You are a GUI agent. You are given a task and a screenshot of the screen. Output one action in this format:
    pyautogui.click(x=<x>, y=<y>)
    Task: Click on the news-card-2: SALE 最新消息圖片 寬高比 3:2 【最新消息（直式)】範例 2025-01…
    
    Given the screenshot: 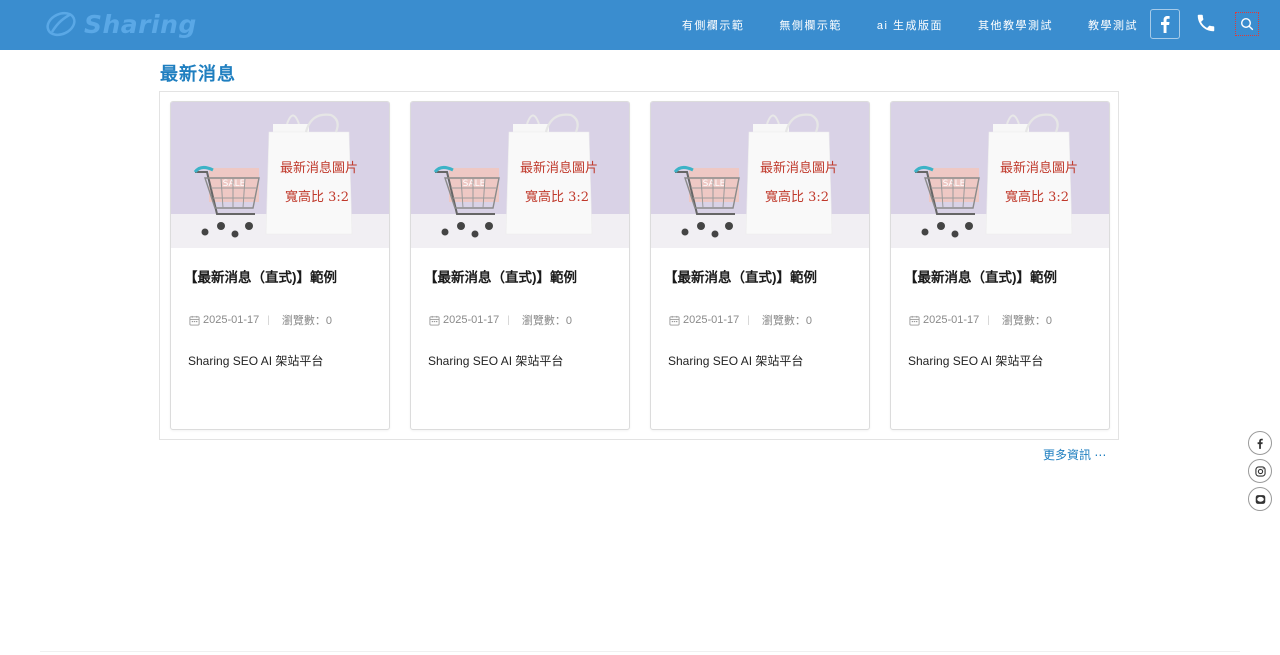 What is the action you would take?
    pyautogui.click(x=520, y=265)
    